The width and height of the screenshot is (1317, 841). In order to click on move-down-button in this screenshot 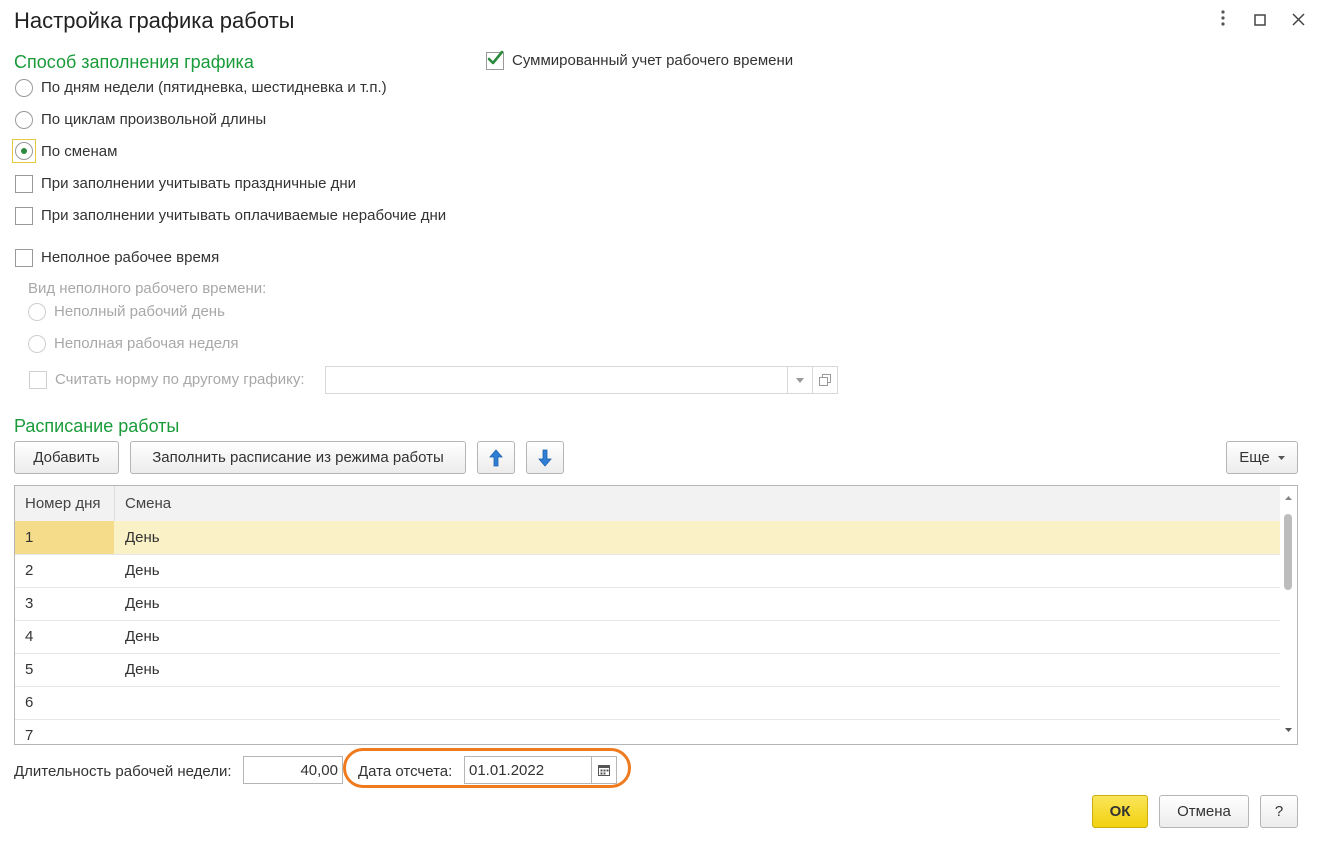, I will do `click(545, 457)`.